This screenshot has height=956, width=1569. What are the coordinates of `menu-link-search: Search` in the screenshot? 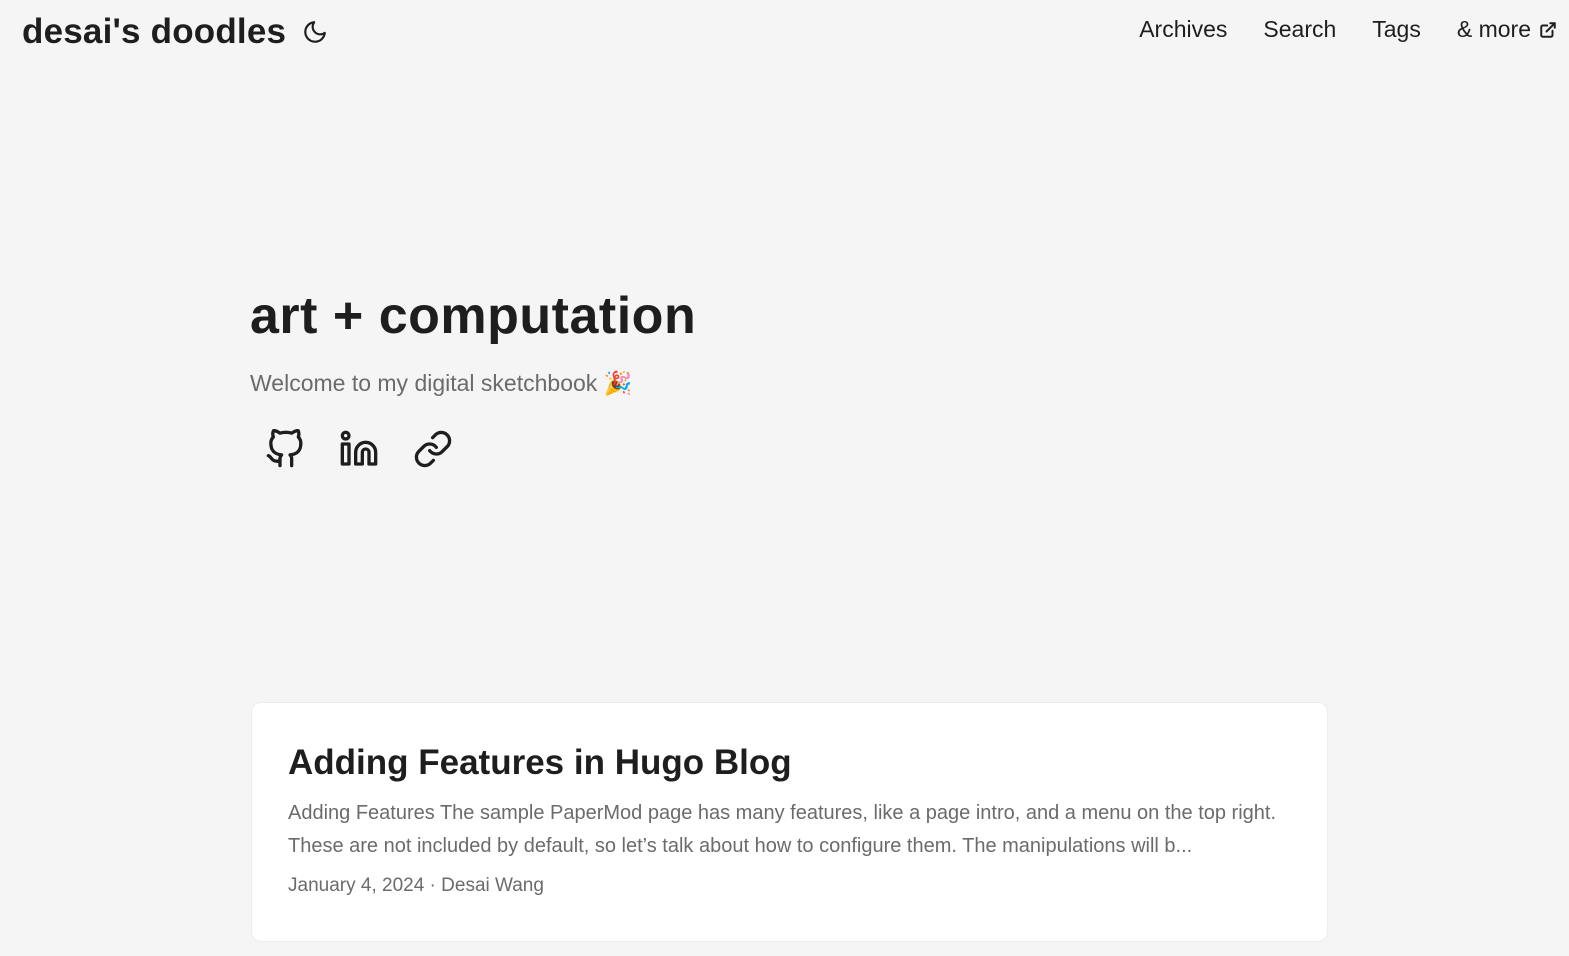 It's located at (1299, 29).